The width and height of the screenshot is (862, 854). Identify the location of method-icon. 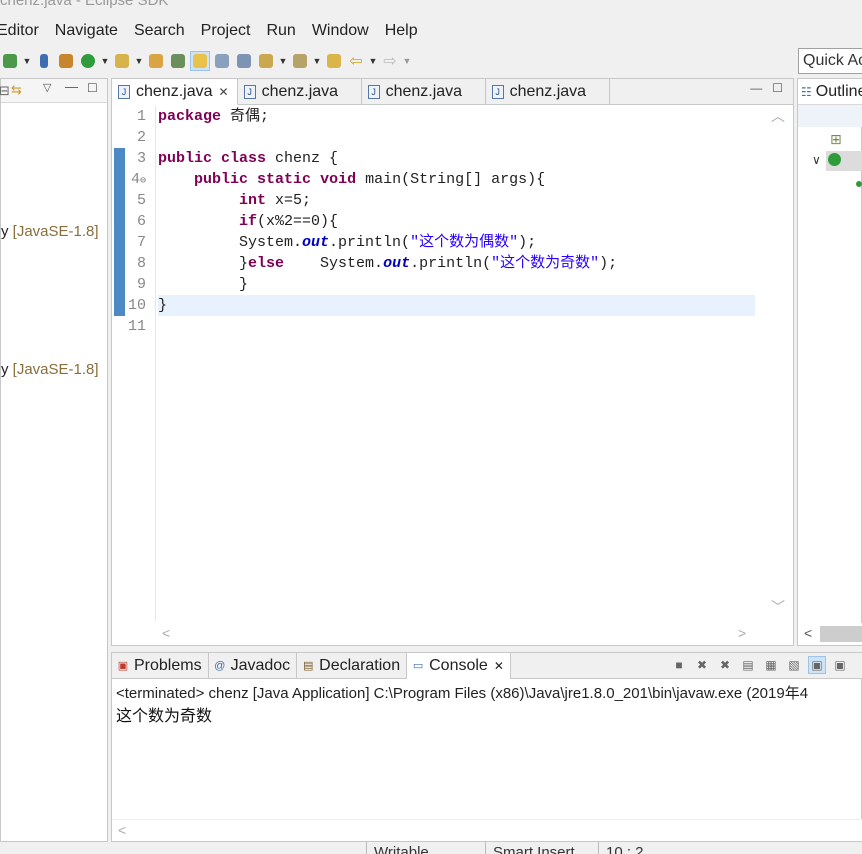
(859, 184).